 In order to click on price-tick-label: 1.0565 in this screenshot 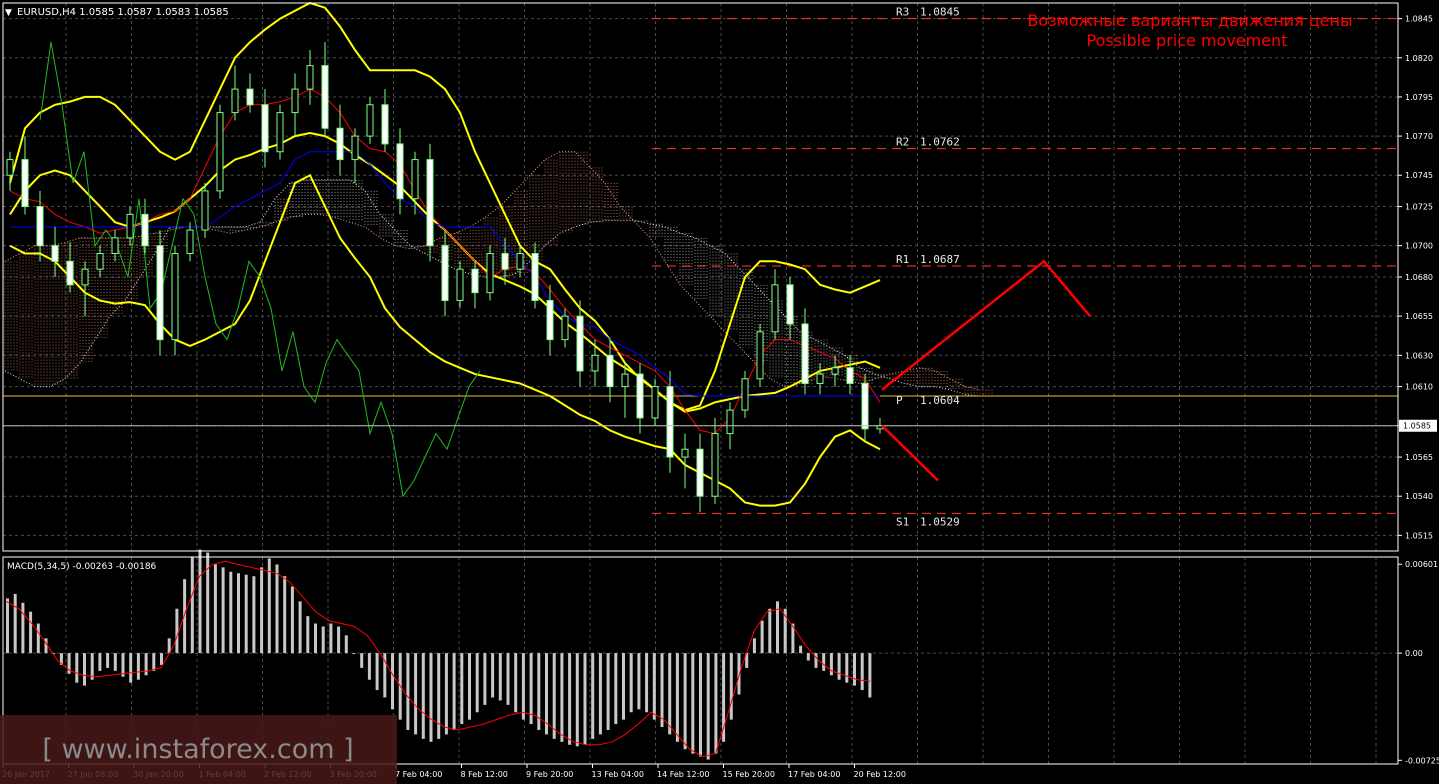, I will do `click(1419, 457)`.